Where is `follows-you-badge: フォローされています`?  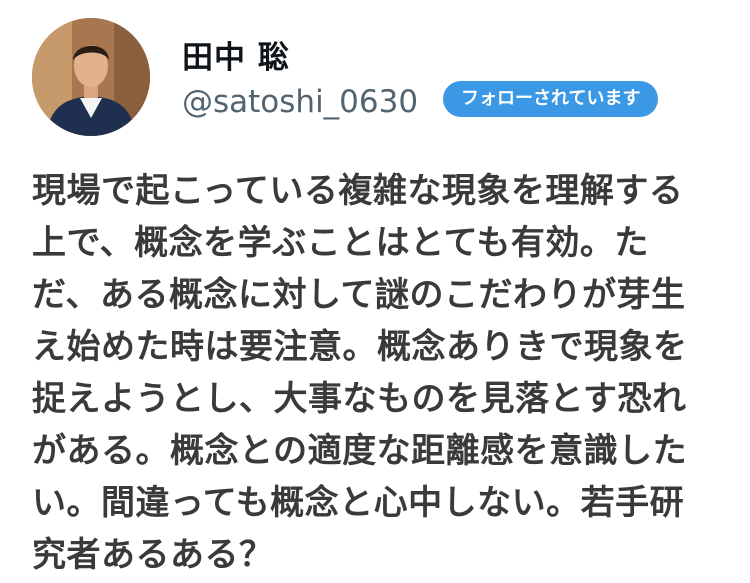
follows-you-badge: フォローされています is located at coordinates (551, 99).